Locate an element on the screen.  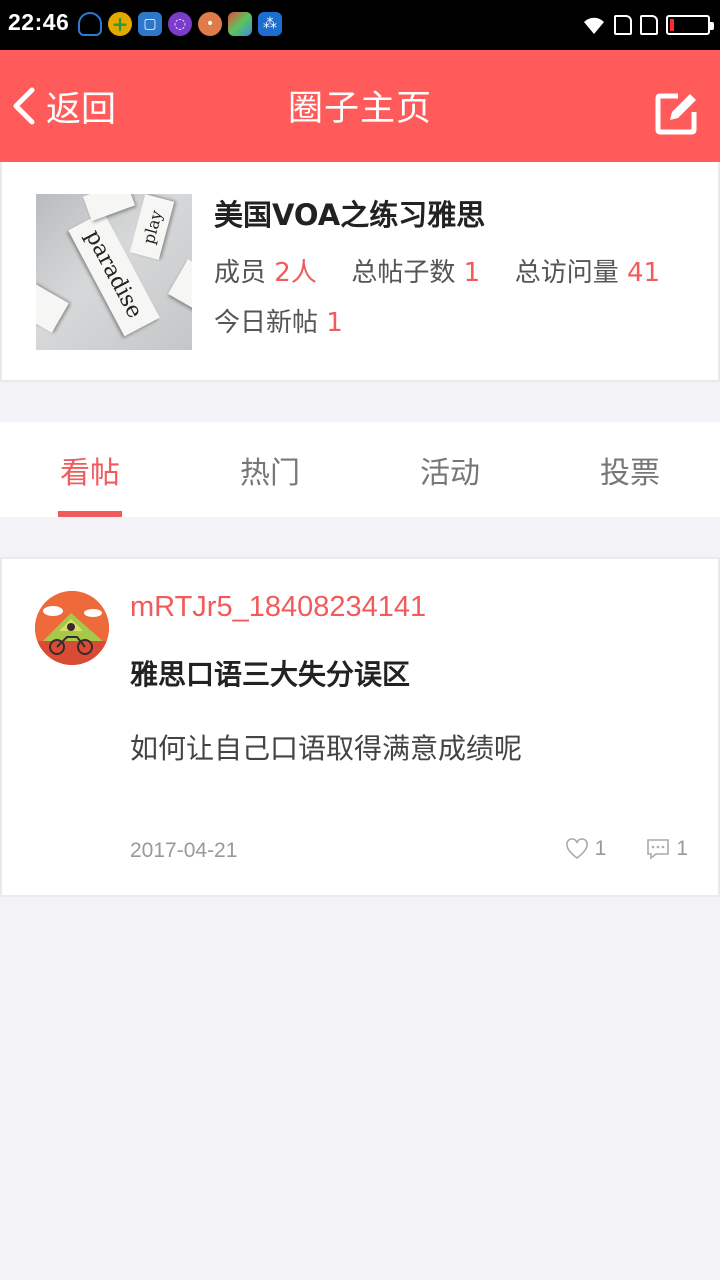
tab-bar: 看帖 热门 活动 投票 is located at coordinates (360, 469).